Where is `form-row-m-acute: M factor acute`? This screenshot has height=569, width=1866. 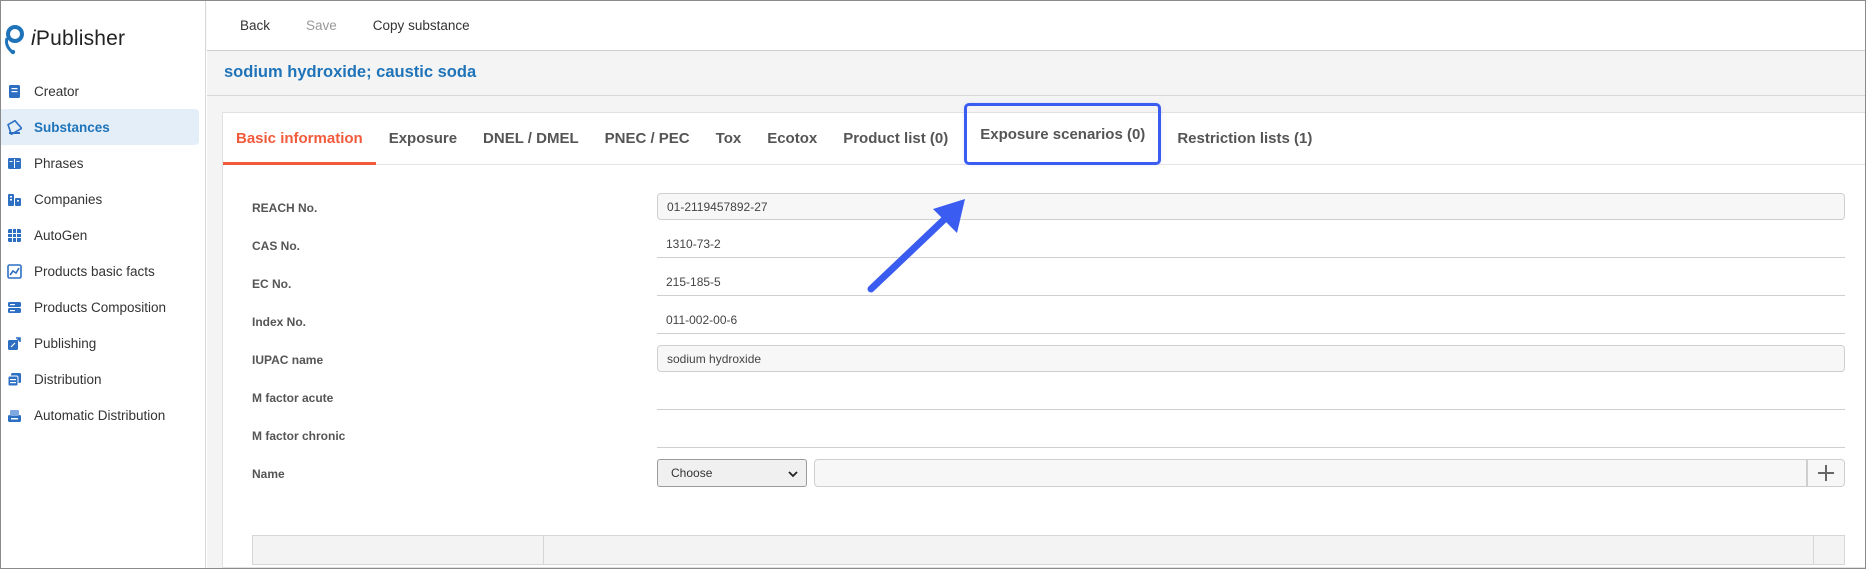 form-row-m-acute: M factor acute is located at coordinates (1044, 398).